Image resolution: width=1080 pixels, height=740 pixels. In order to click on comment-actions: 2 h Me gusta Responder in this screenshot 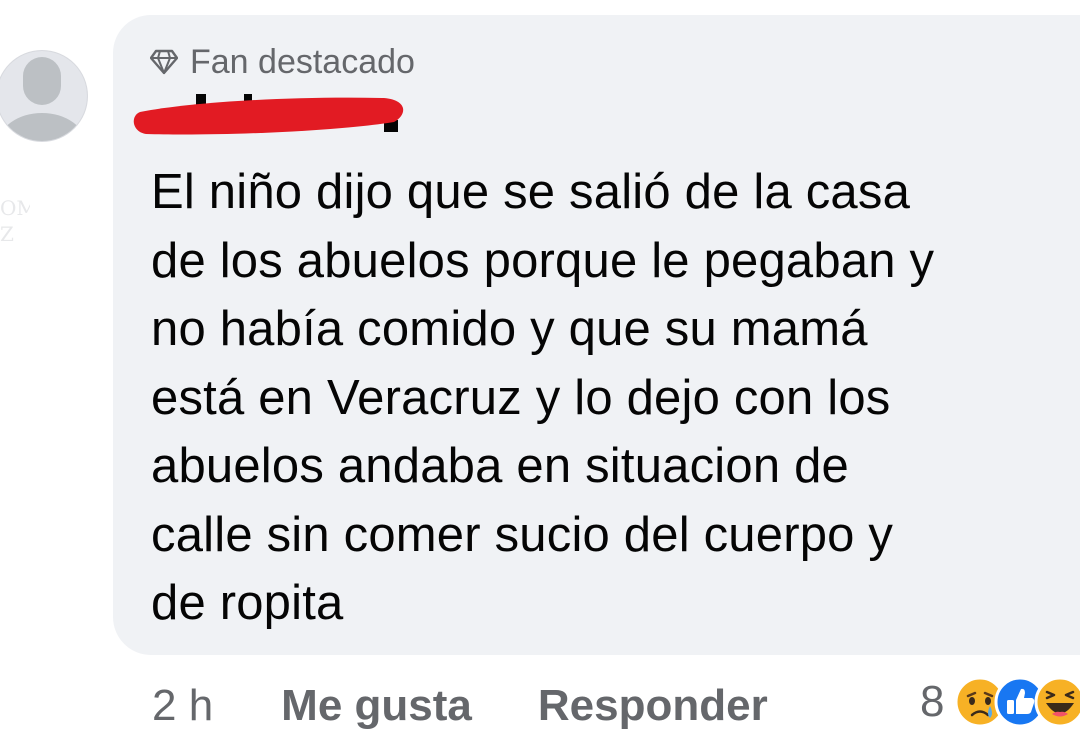, I will do `click(493, 706)`.